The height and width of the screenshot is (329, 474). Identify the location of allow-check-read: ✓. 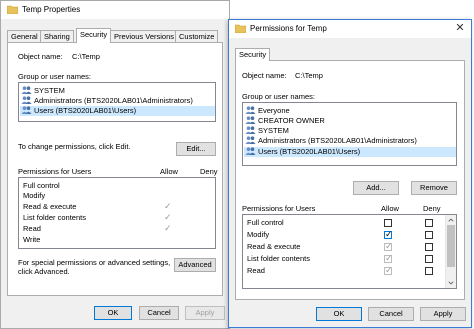
(168, 228).